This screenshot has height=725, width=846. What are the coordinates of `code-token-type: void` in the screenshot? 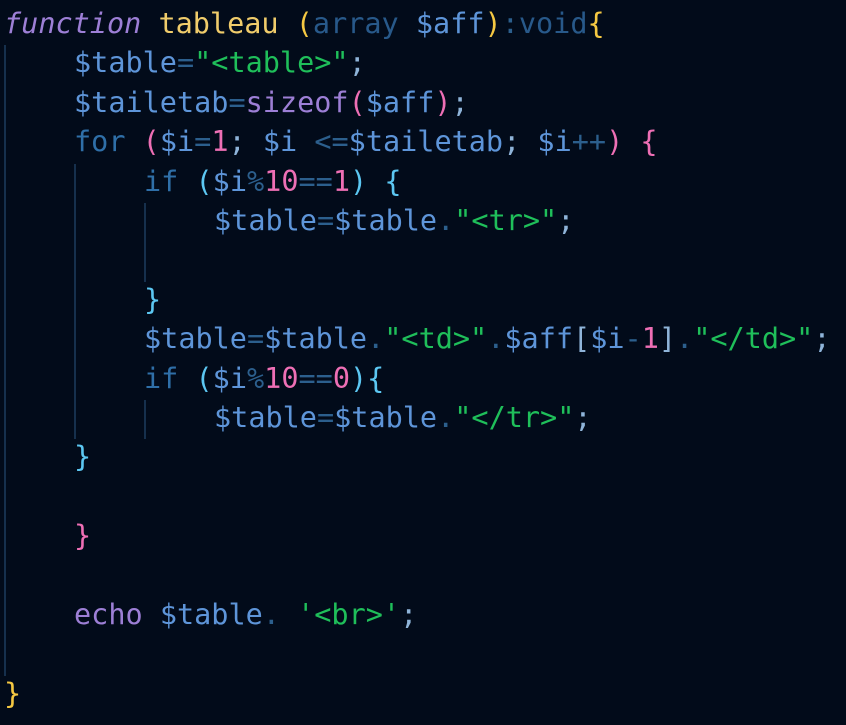 It's located at (553, 23).